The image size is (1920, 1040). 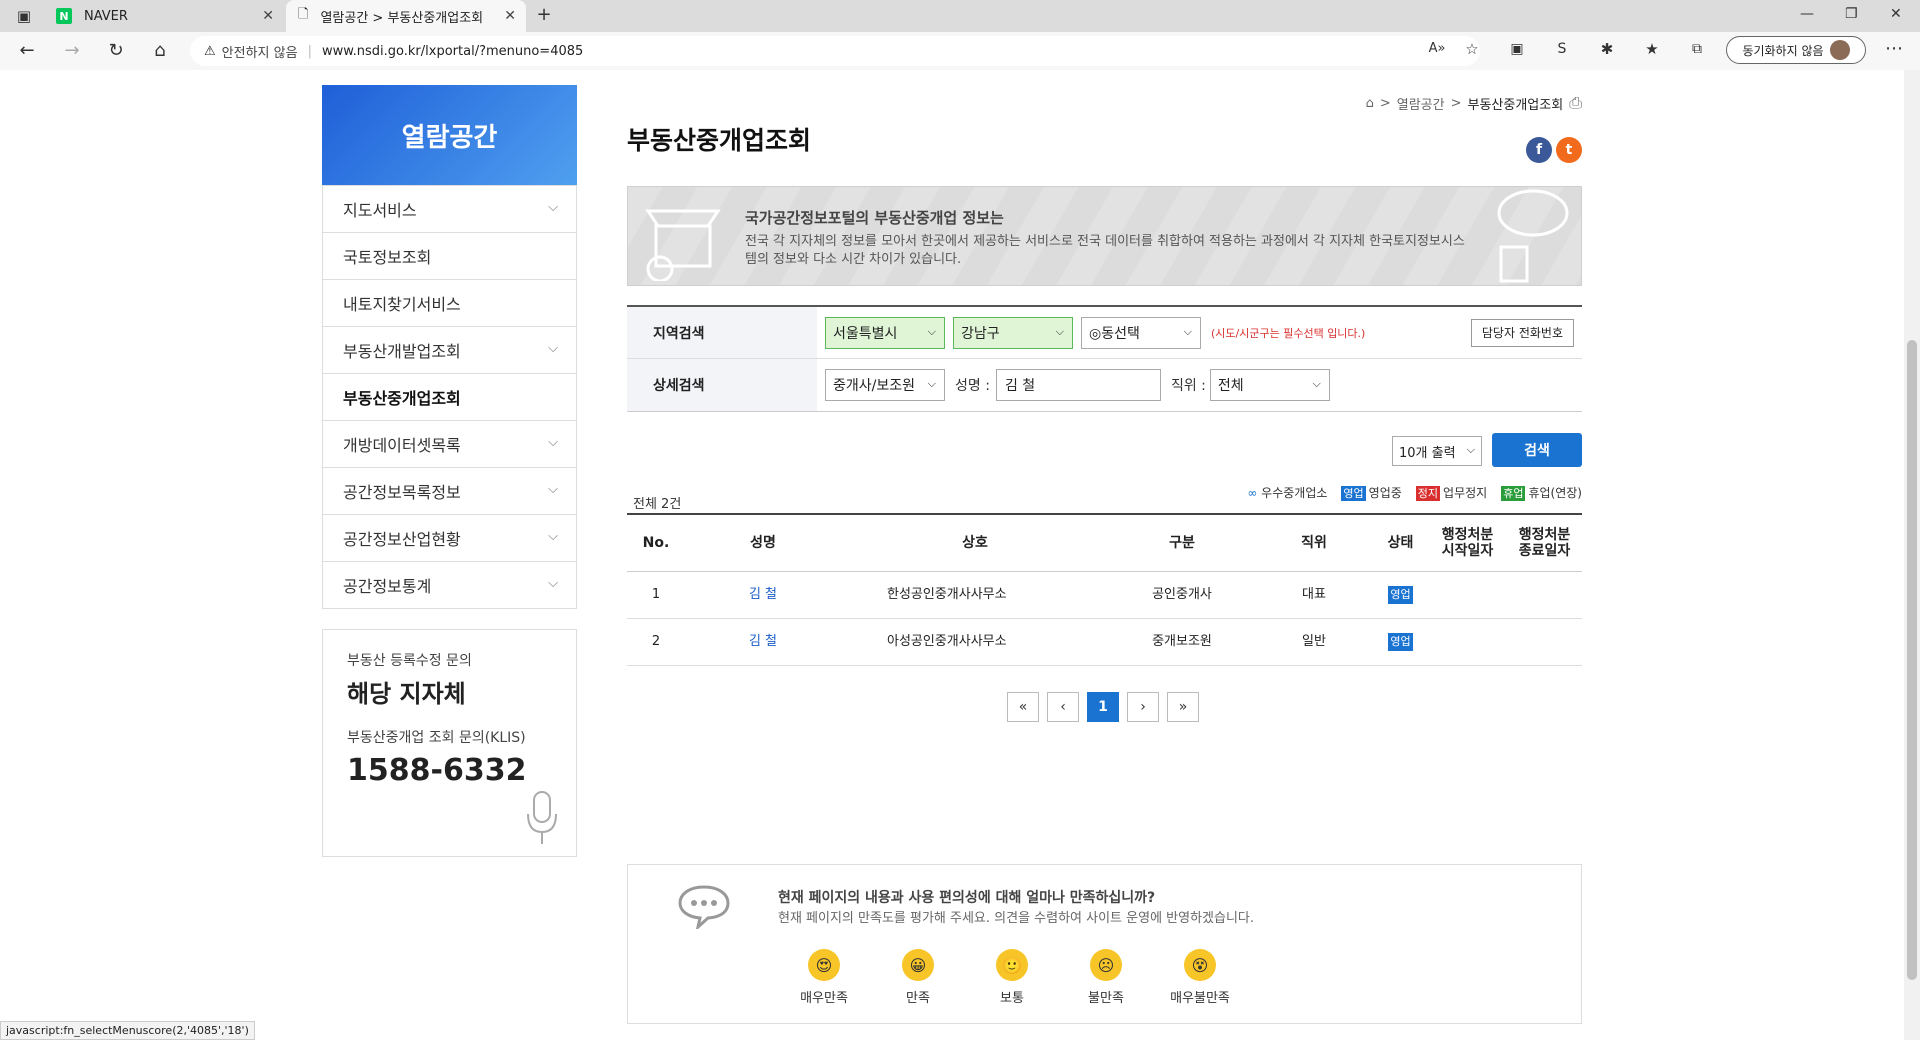 I want to click on minimize-icon: —, so click(x=1807, y=14).